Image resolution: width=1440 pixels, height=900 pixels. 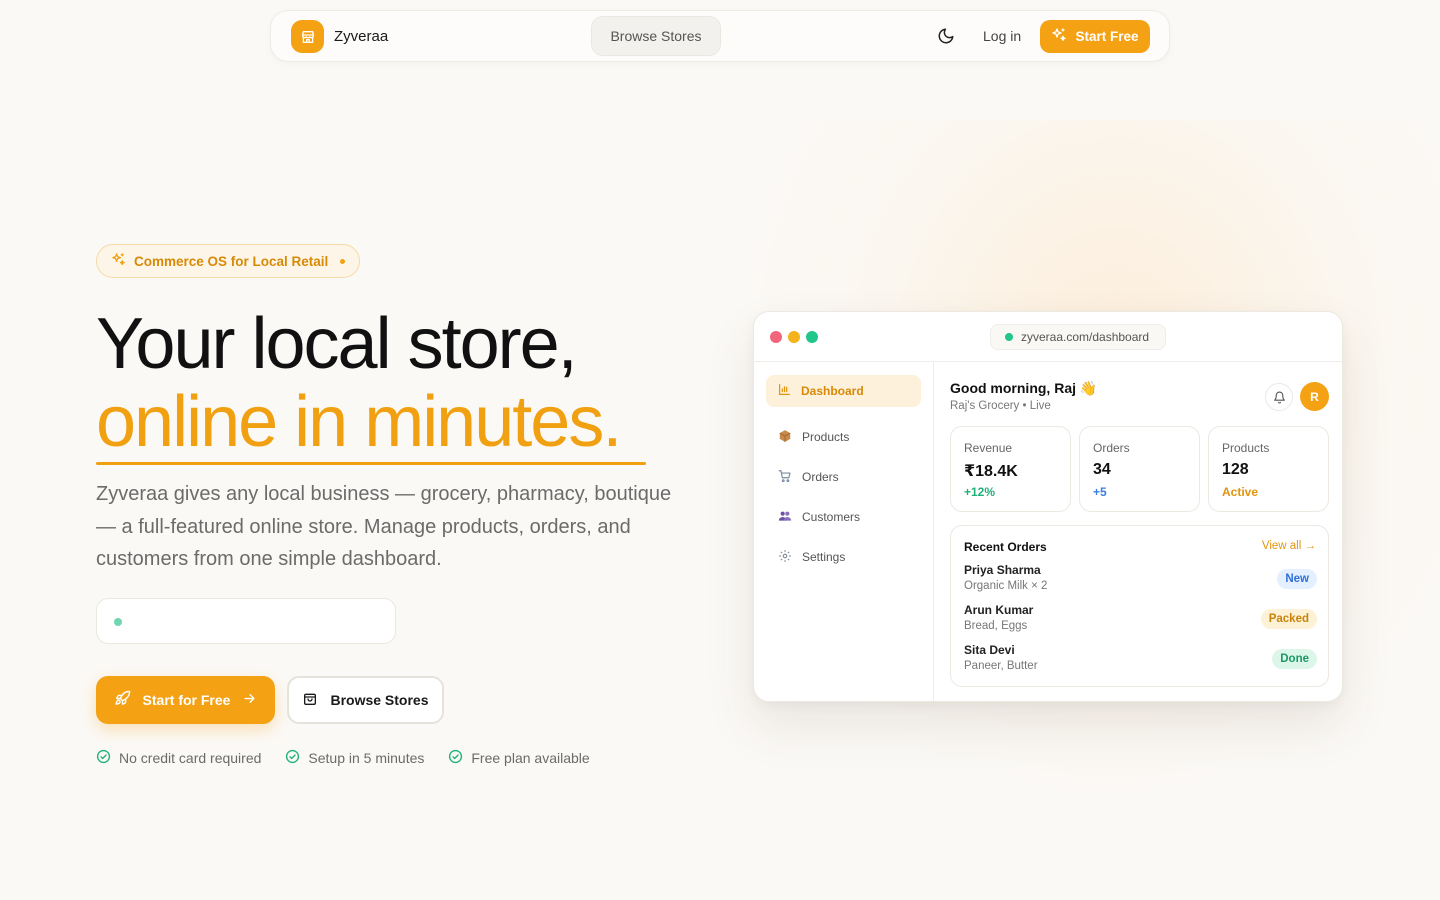 I want to click on bar-chart-icon, so click(x=784, y=391).